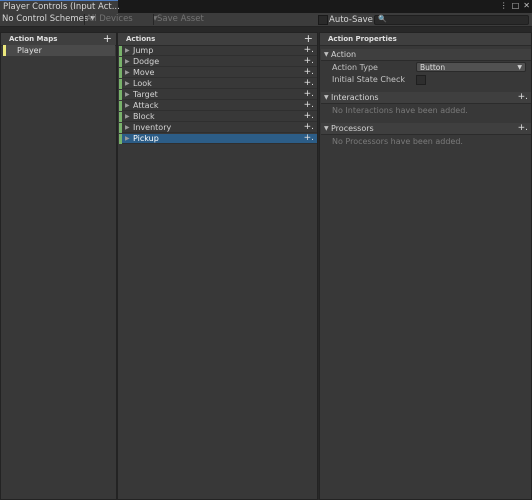 The height and width of the screenshot is (500, 532). I want to click on properties-header: Action Properties, so click(425, 39).